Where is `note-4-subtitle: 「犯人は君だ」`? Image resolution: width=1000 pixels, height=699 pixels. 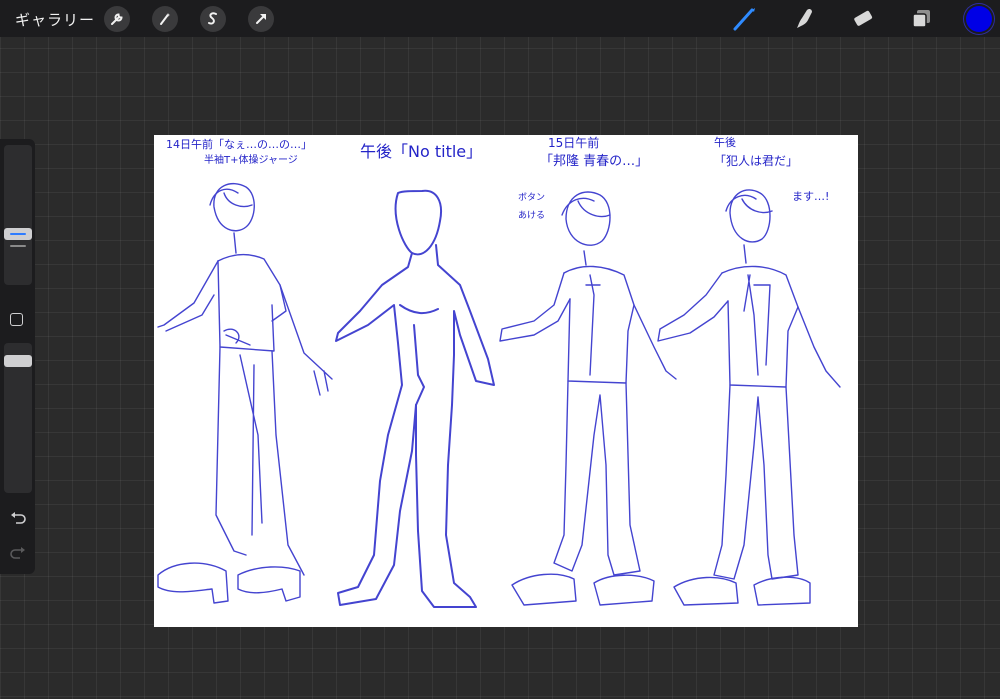
note-4-subtitle: 「犯人は君だ」 is located at coordinates (756, 161).